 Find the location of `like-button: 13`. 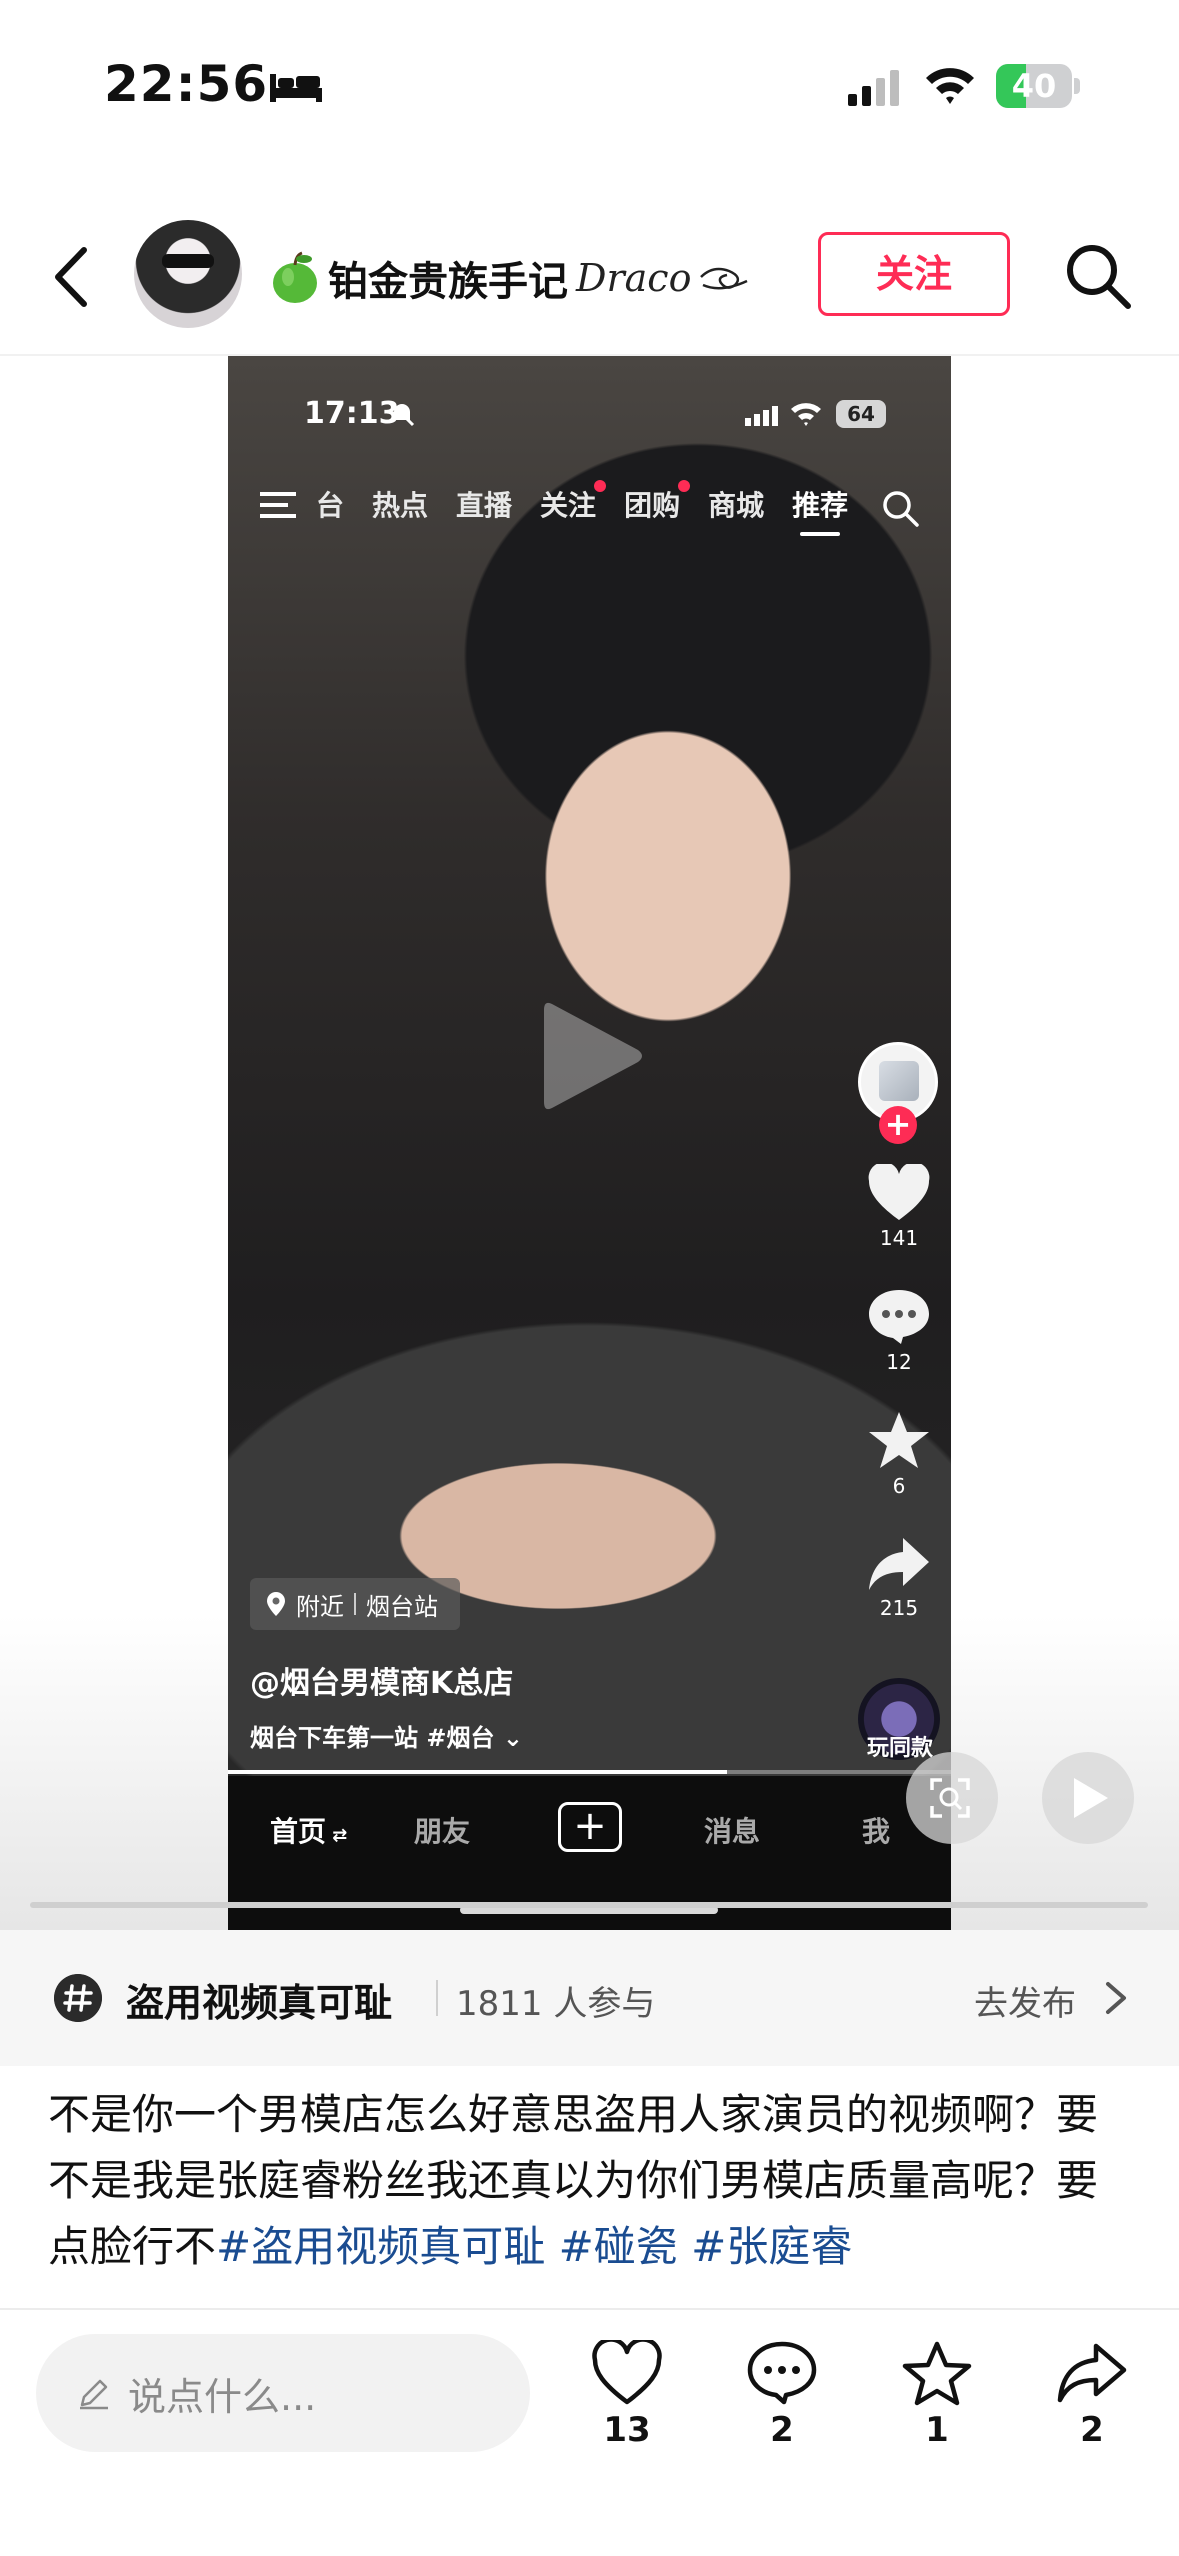

like-button: 13 is located at coordinates (627, 2395).